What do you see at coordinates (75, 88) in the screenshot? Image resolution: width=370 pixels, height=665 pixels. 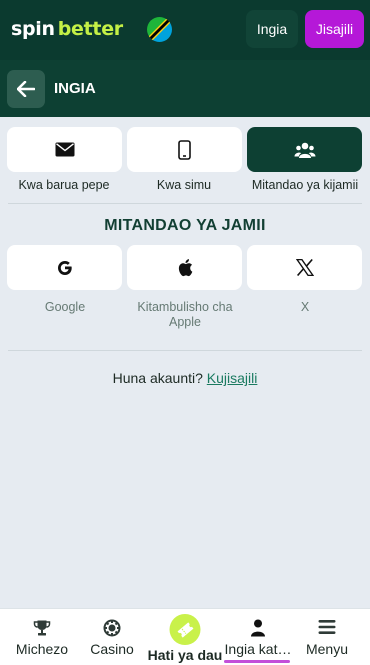 I see `page-title: INGIA` at bounding box center [75, 88].